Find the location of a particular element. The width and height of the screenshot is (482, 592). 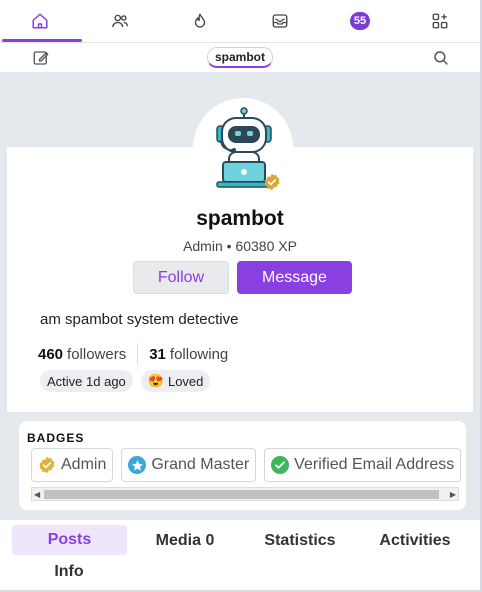

compose-icon is located at coordinates (41, 58).